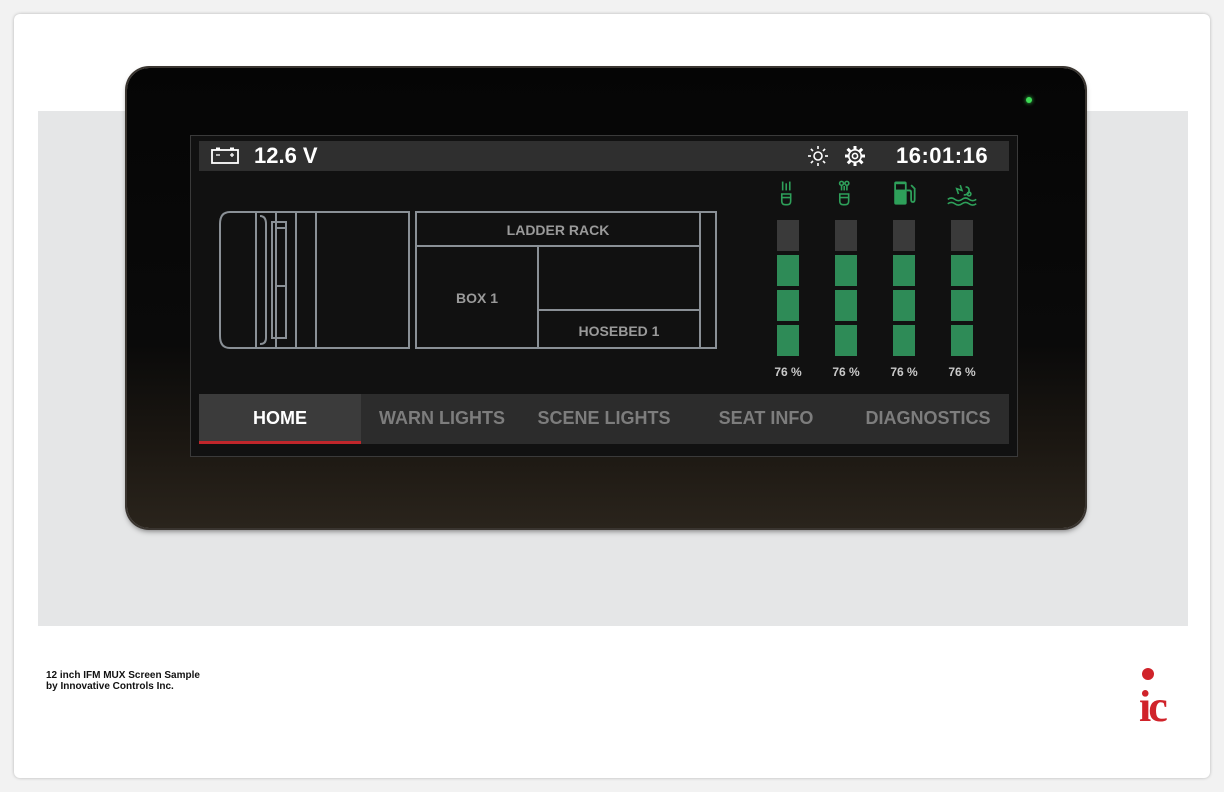 The image size is (1224, 792). Describe the element at coordinates (844, 193) in the screenshot. I see `foam-tank-icon` at that location.